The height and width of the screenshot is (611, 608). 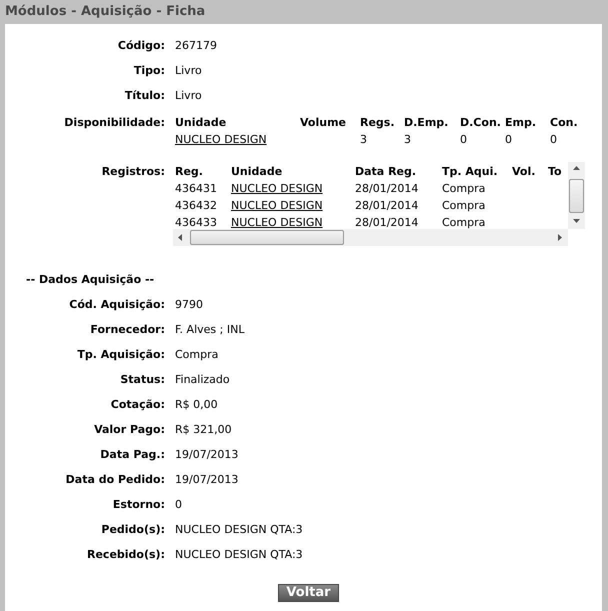 I want to click on column-header: Con., so click(x=564, y=122).